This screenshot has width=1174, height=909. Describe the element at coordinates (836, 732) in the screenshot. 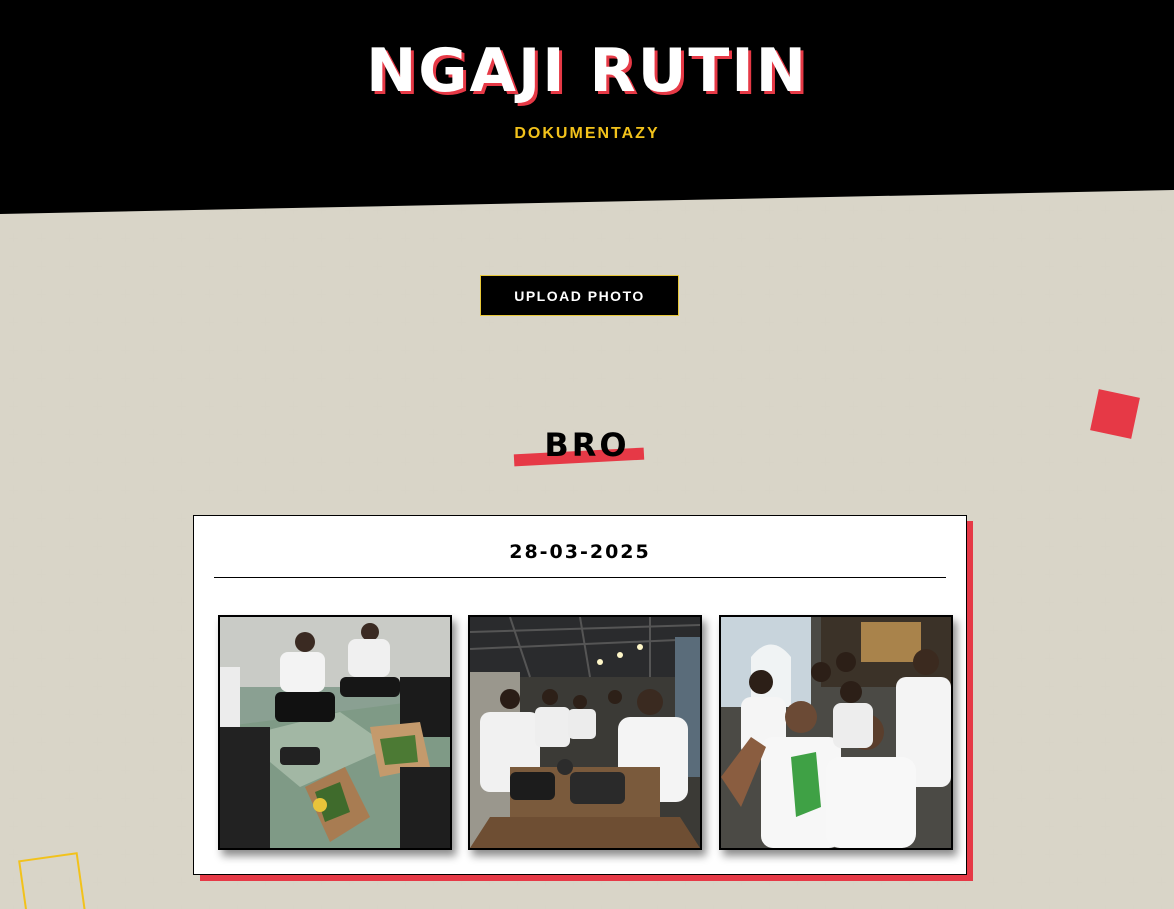

I see `photo-group-selfie` at that location.